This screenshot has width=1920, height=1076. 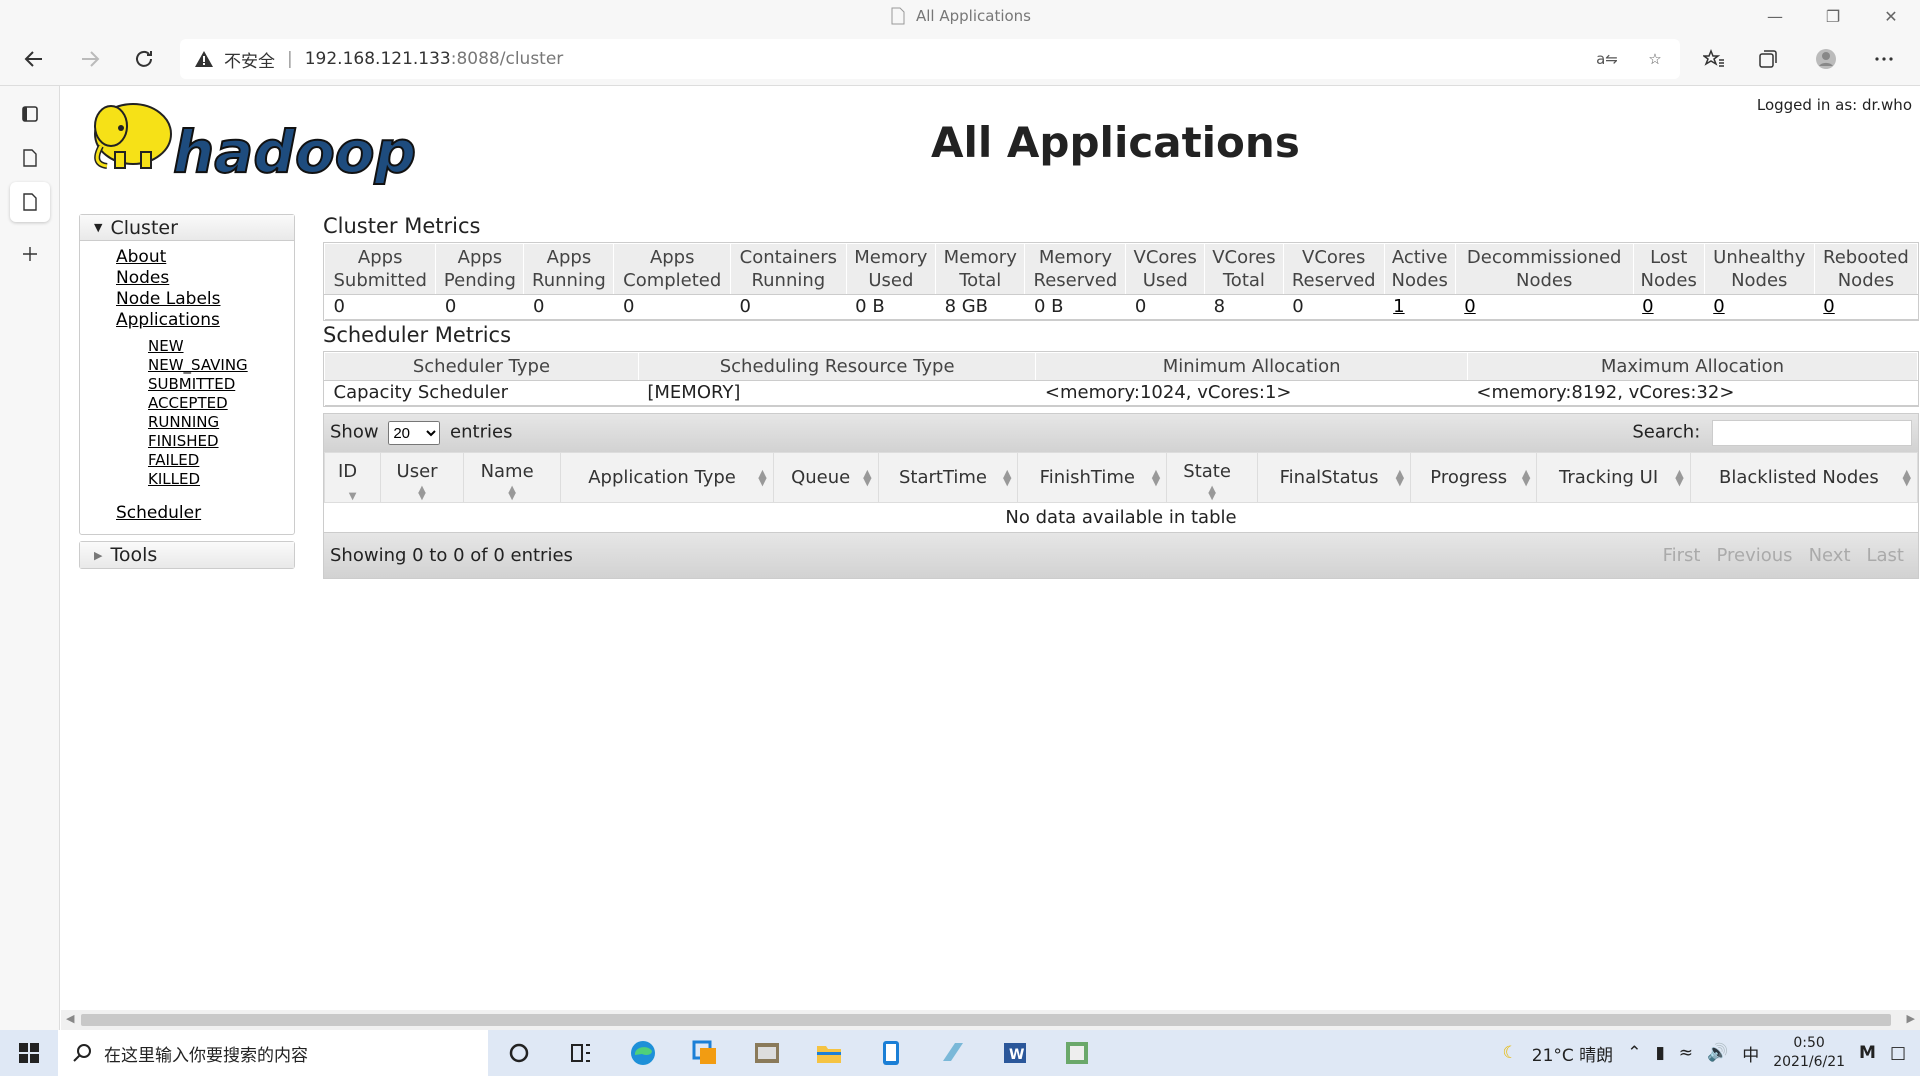 What do you see at coordinates (581, 1053) in the screenshot?
I see `task-view-button` at bounding box center [581, 1053].